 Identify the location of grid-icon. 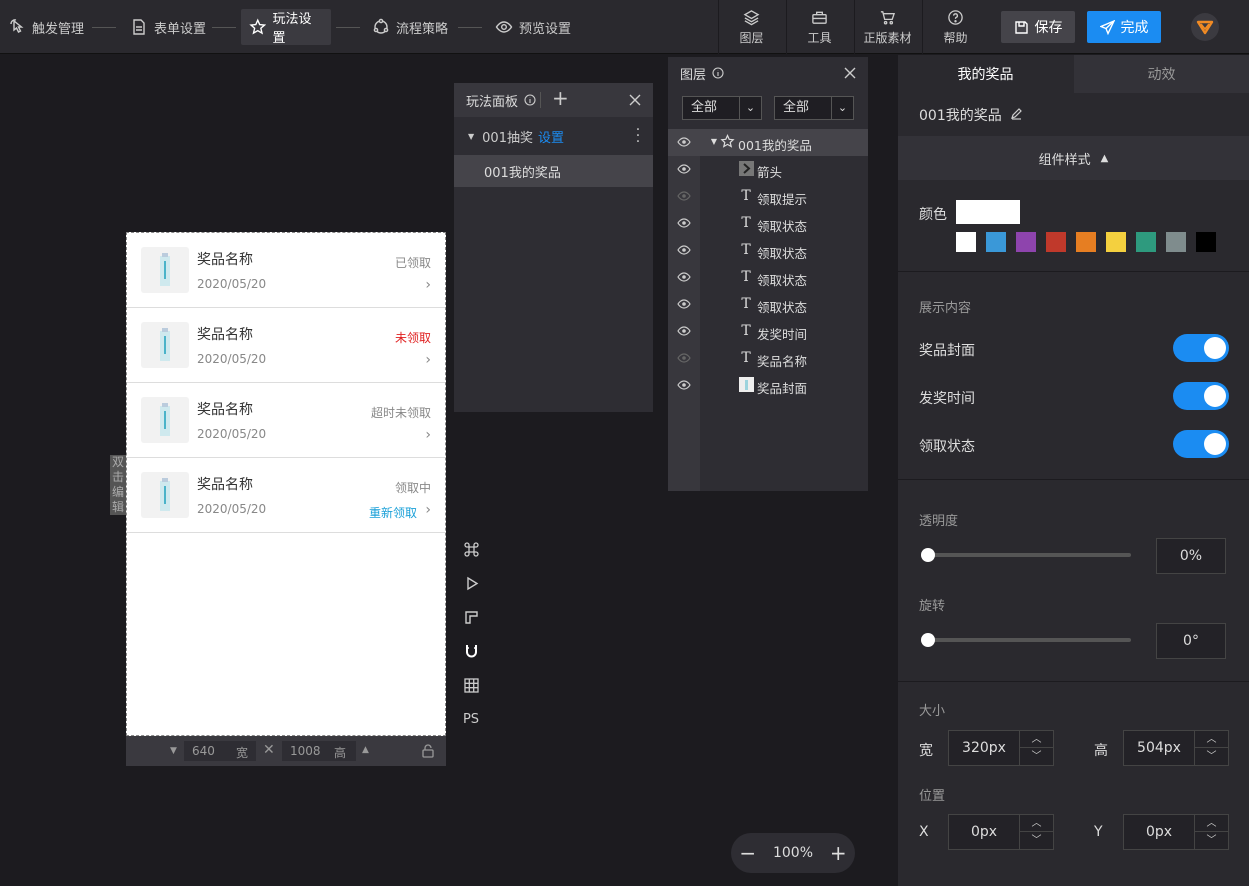
(471, 685).